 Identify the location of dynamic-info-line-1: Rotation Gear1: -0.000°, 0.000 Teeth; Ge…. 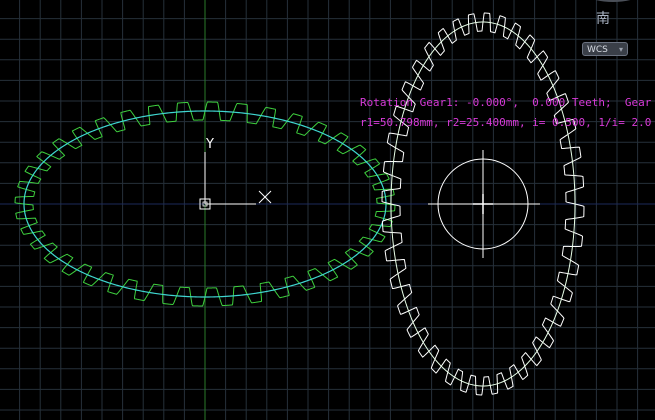
(506, 102).